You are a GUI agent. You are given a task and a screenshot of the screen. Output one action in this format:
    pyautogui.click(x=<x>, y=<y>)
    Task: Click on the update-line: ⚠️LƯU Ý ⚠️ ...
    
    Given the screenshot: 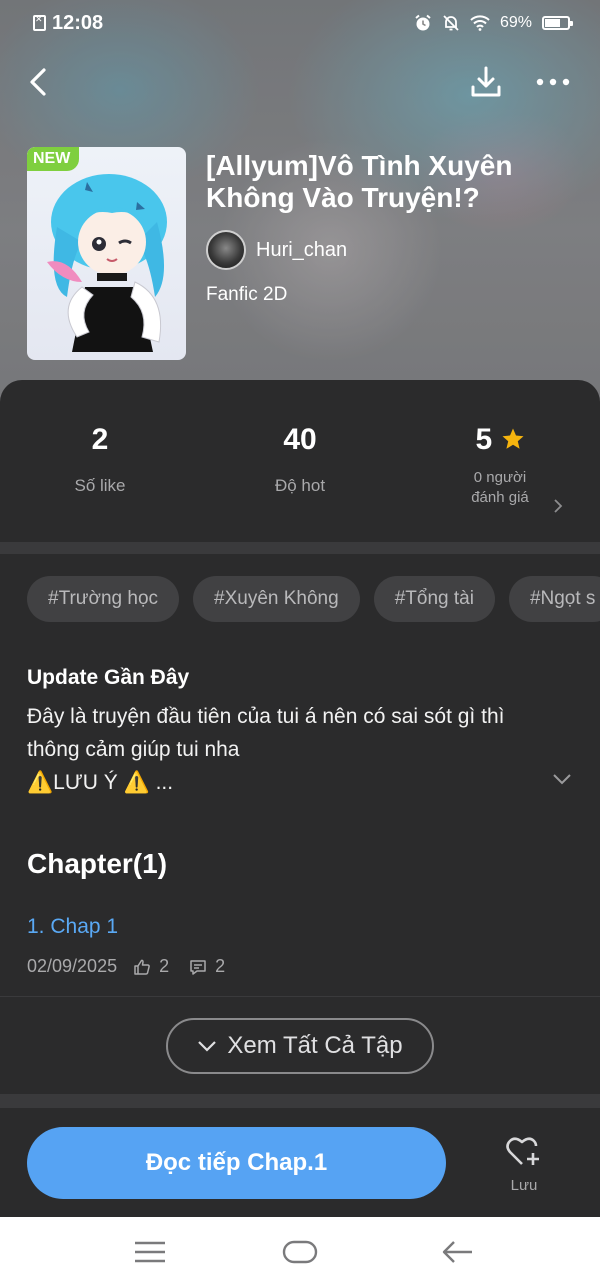 What is the action you would take?
    pyautogui.click(x=100, y=782)
    